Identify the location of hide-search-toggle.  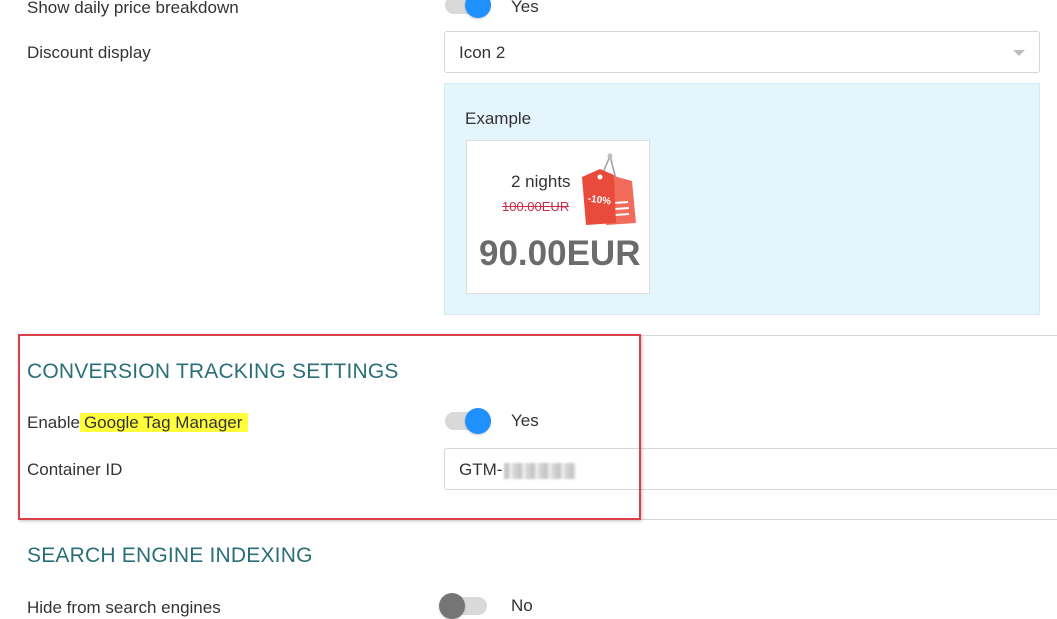
(463, 606).